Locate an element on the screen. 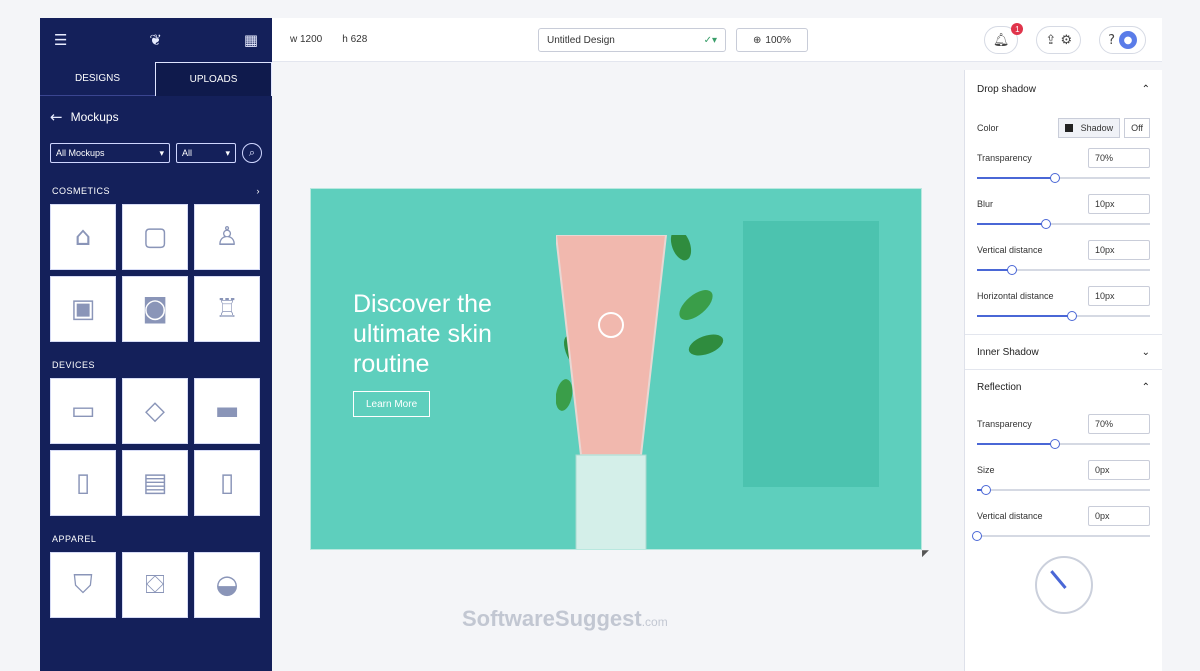 The image size is (1200, 671). account-button: ? ● is located at coordinates (1122, 40).